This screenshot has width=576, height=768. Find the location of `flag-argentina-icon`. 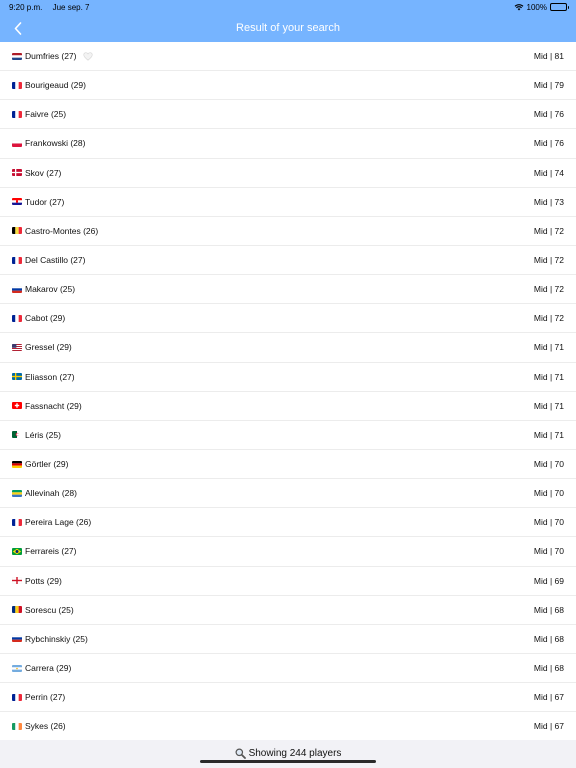

flag-argentina-icon is located at coordinates (17, 668).